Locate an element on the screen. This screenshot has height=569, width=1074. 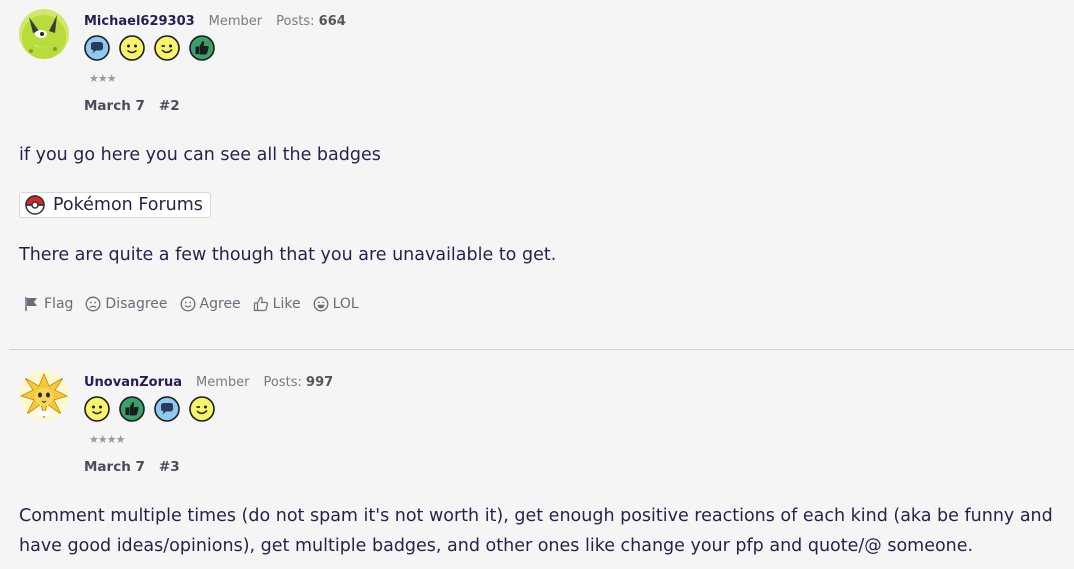
post-count-value: 664 is located at coordinates (332, 21).